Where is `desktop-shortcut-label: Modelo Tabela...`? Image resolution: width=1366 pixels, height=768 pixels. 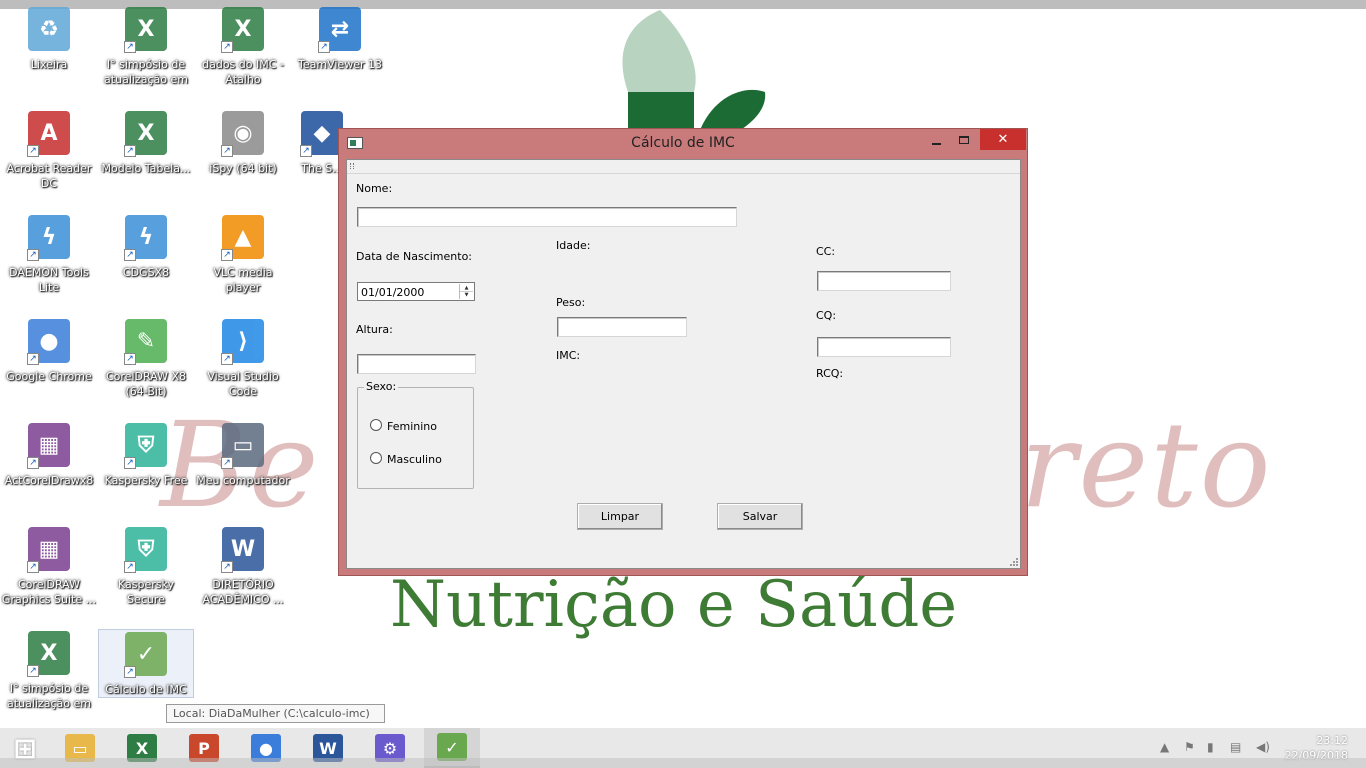 desktop-shortcut-label: Modelo Tabela... is located at coordinates (146, 168).